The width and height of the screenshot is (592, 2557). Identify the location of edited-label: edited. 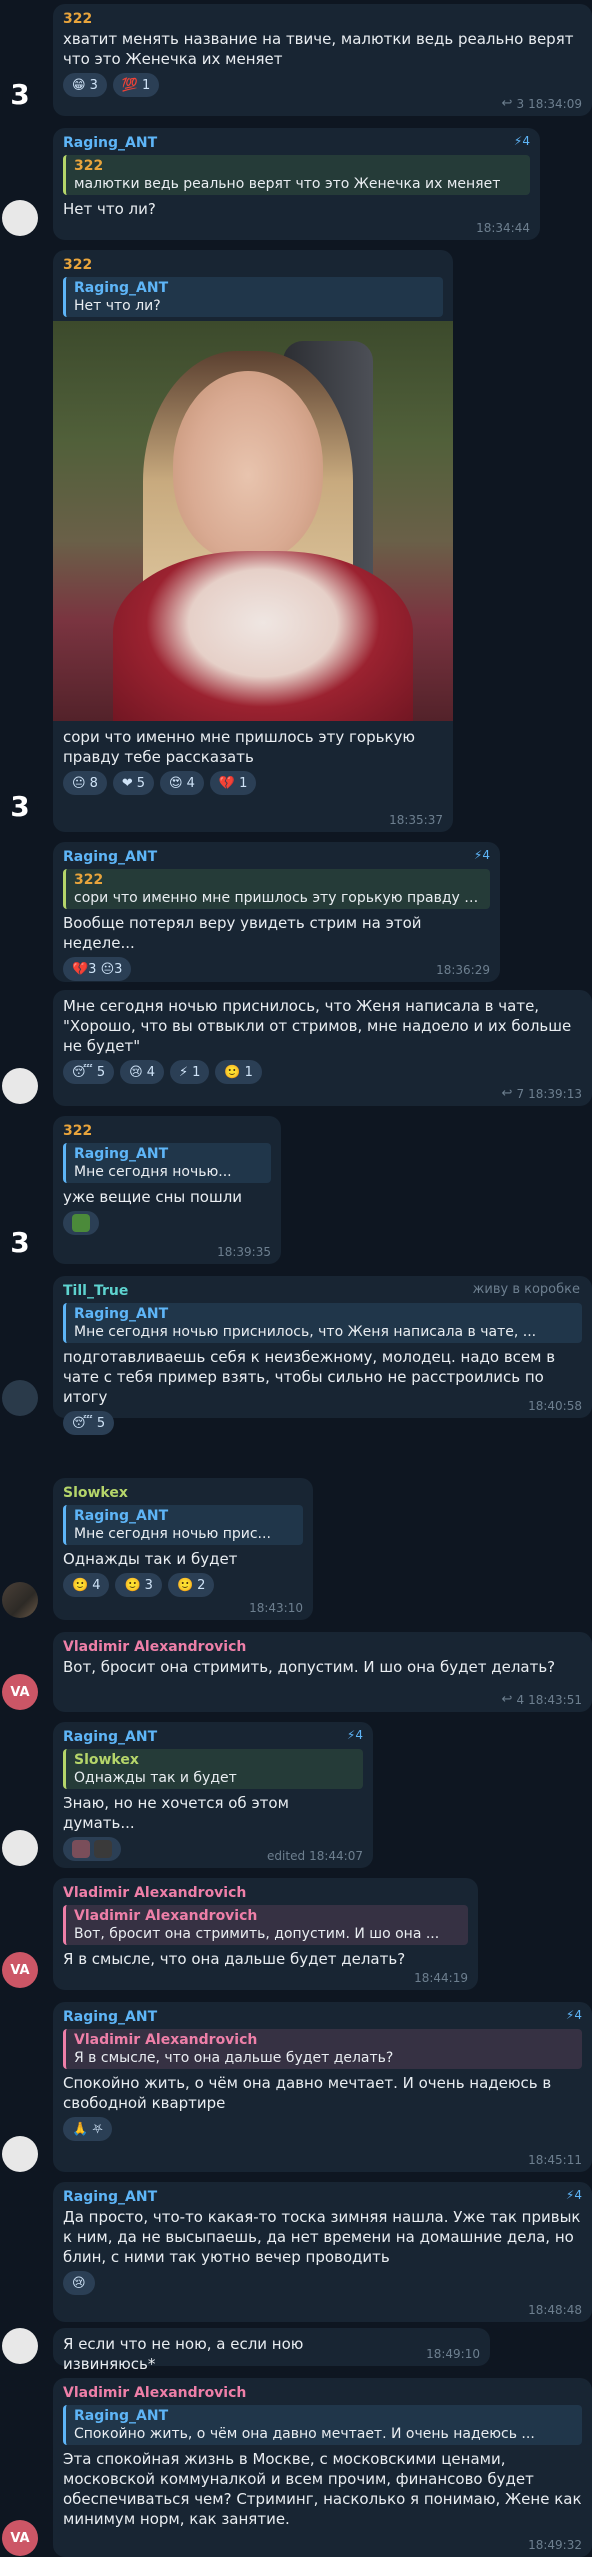
(286, 1856).